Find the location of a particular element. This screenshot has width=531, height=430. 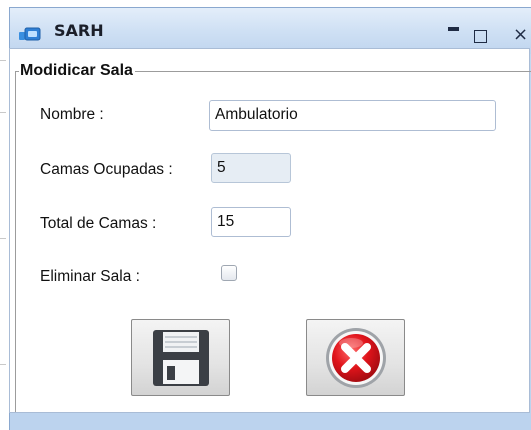

cancel-button is located at coordinates (355, 357).